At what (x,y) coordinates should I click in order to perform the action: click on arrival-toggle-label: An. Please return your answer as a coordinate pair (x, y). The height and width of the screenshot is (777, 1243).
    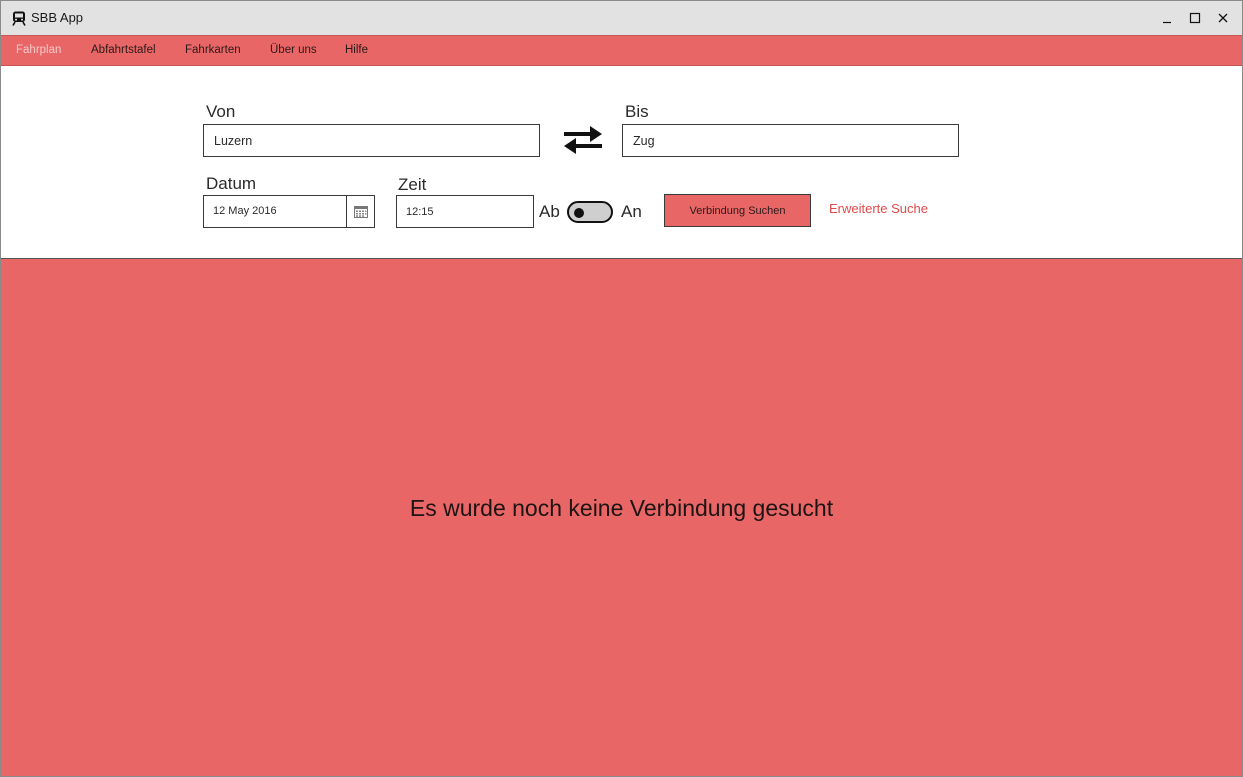
    Looking at the image, I should click on (631, 211).